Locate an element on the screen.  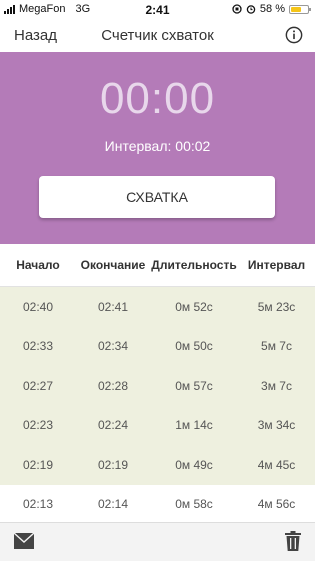
status-bar: MegaFon 3G 2:41 58 % is located at coordinates (157, 10).